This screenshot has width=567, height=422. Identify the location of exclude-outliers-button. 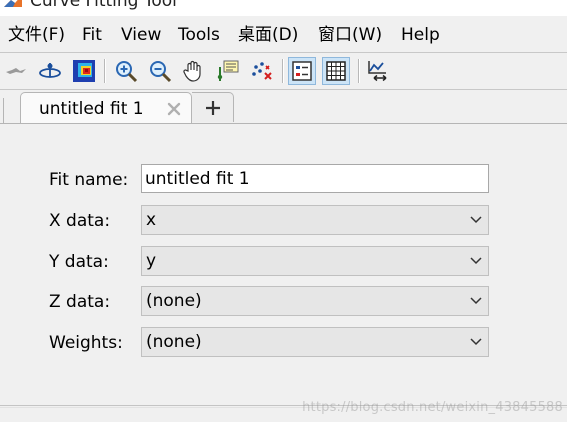
(262, 71).